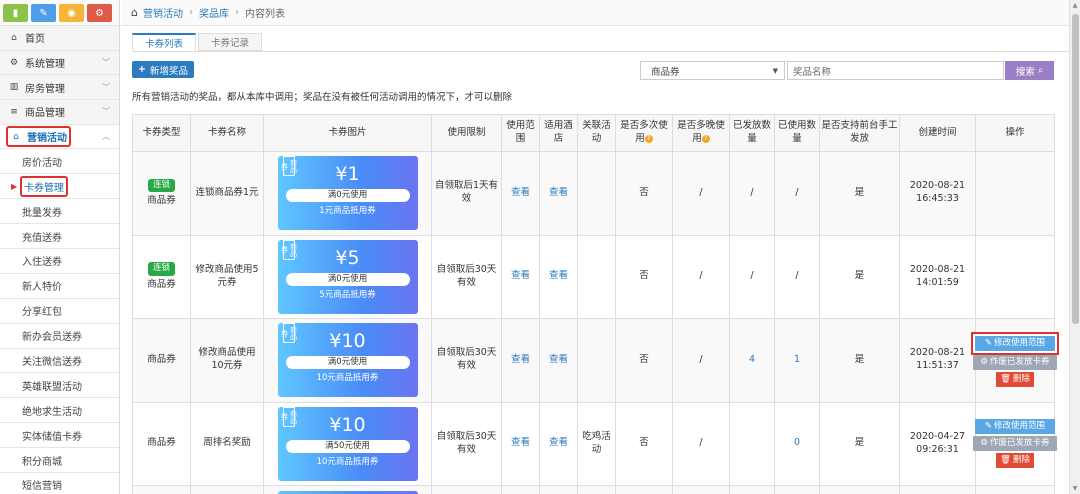  I want to click on sidebar-subitem-label: 入住送券, so click(42, 263).